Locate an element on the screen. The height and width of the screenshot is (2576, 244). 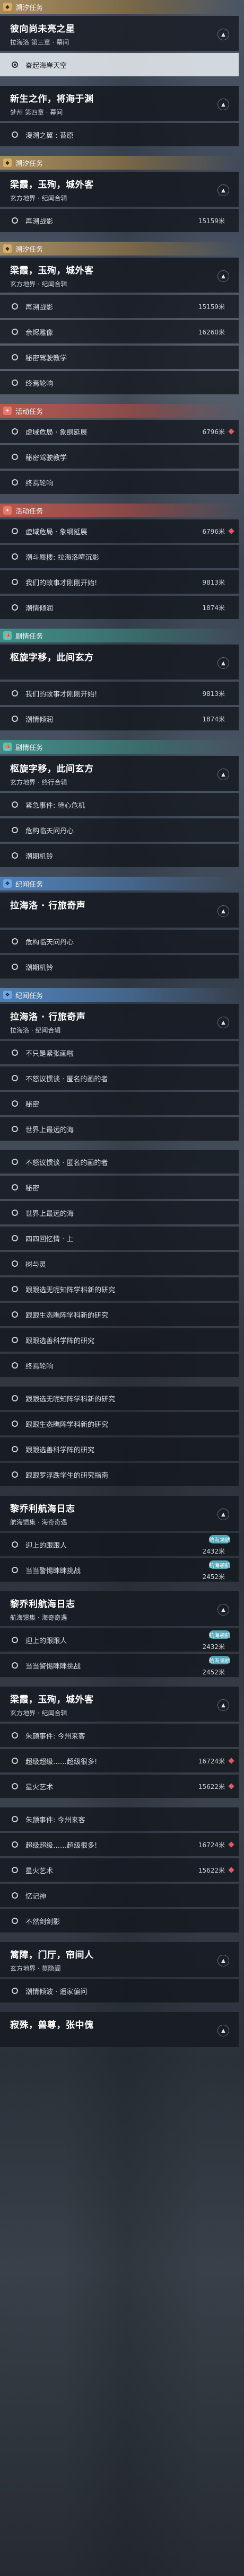
nav-tag-badge: 航海领航 is located at coordinates (220, 1564).